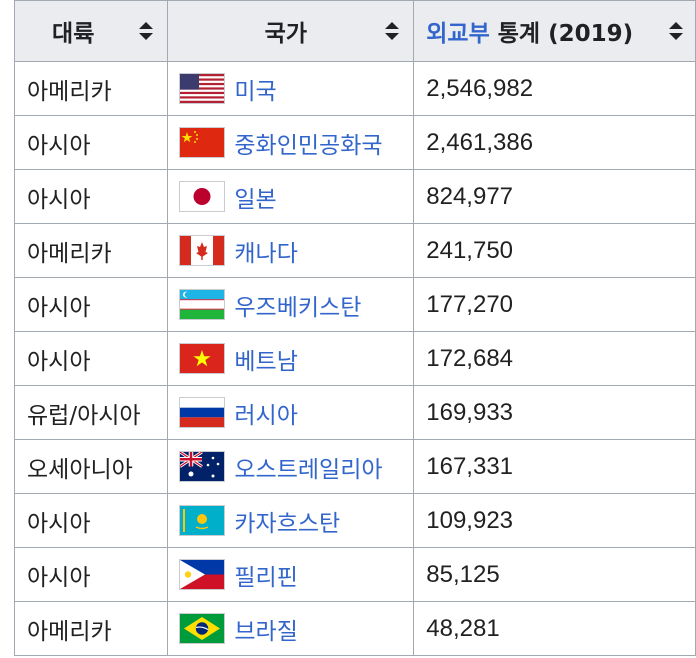 Image resolution: width=696 pixels, height=658 pixels. I want to click on country-cell: 카자흐스탄, so click(291, 520).